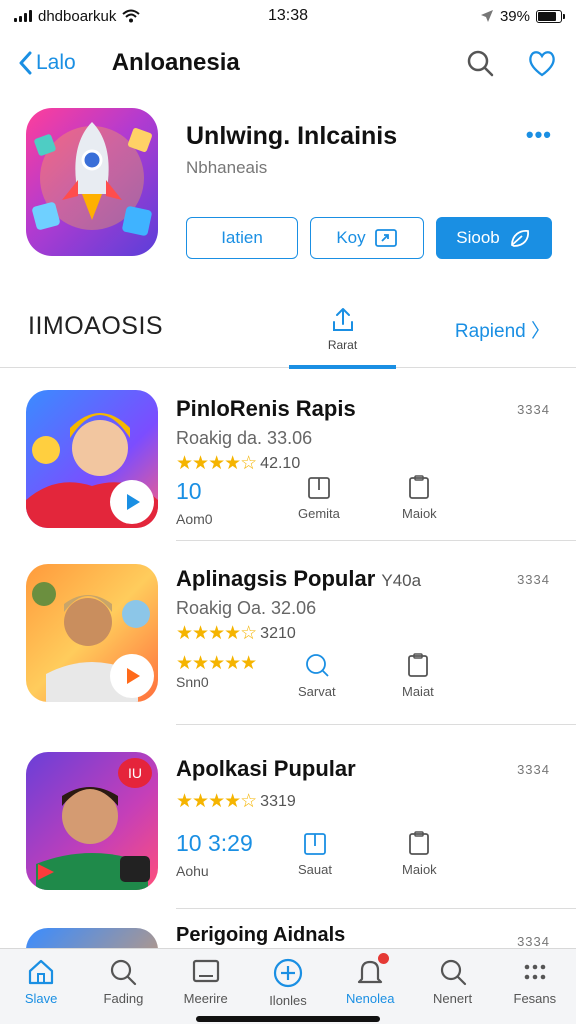  Describe the element at coordinates (205, 998) in the screenshot. I see `tab-label: Meerire` at that location.